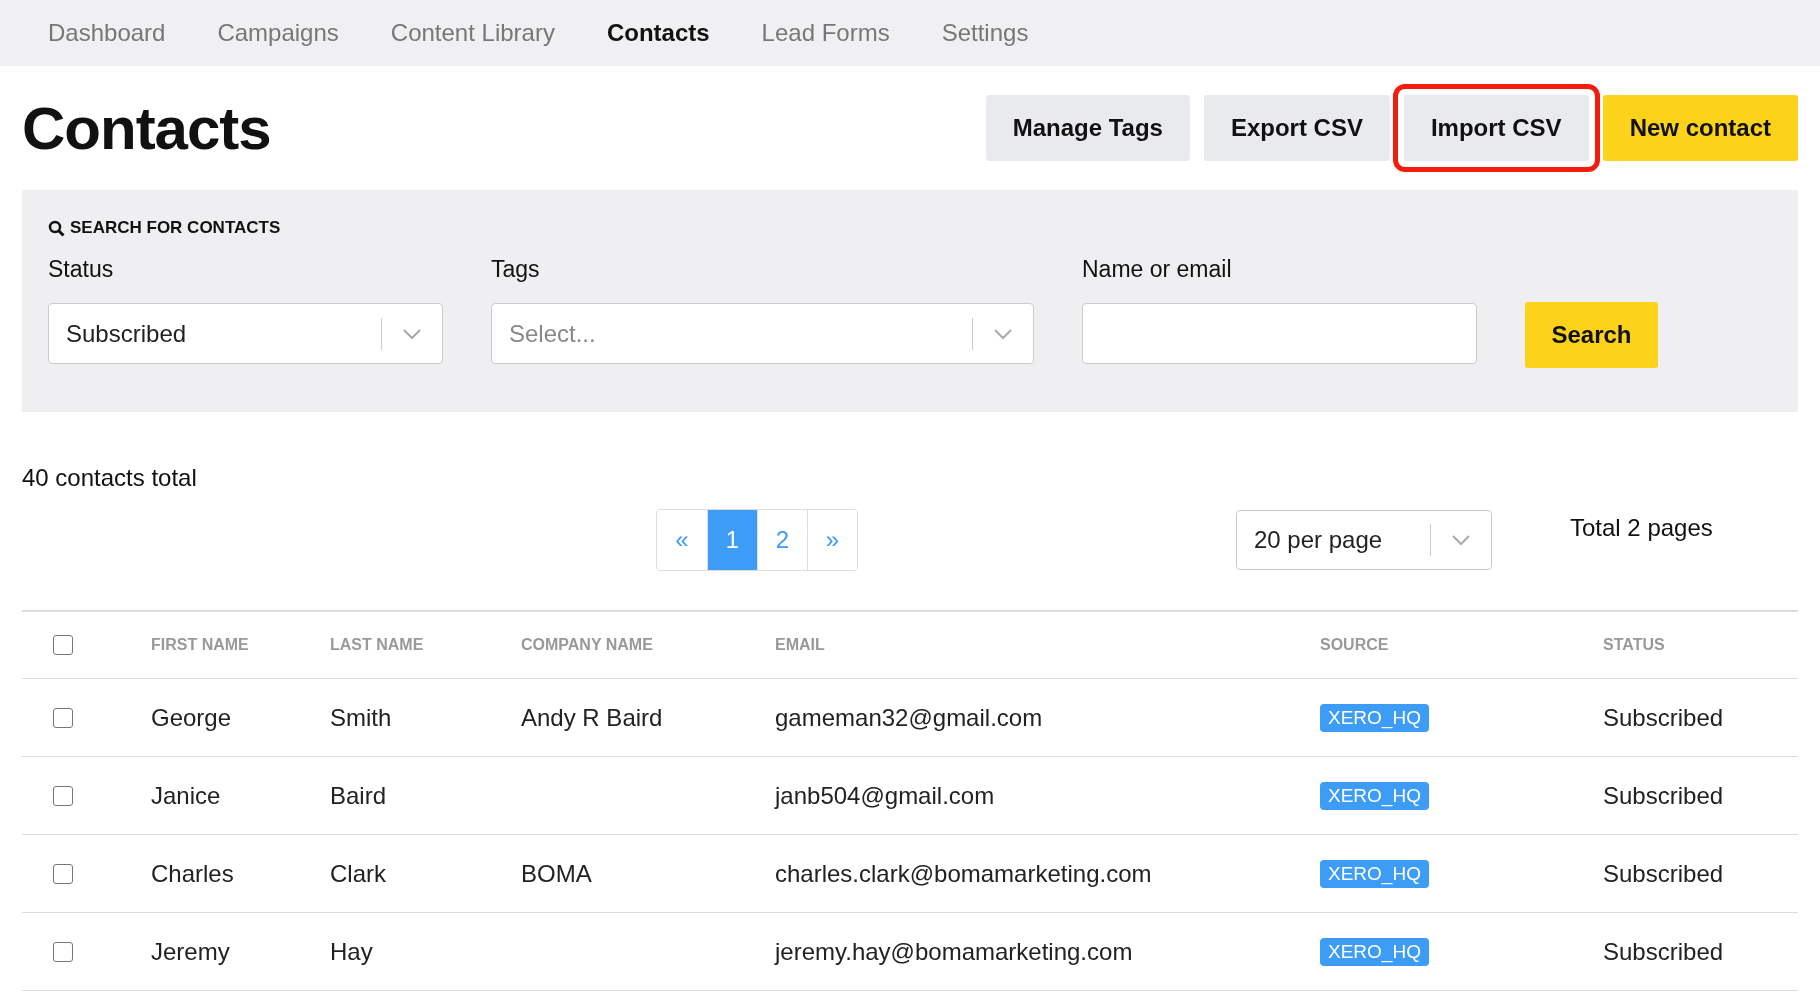 The height and width of the screenshot is (998, 1820). I want to click on search-icon, so click(56, 228).